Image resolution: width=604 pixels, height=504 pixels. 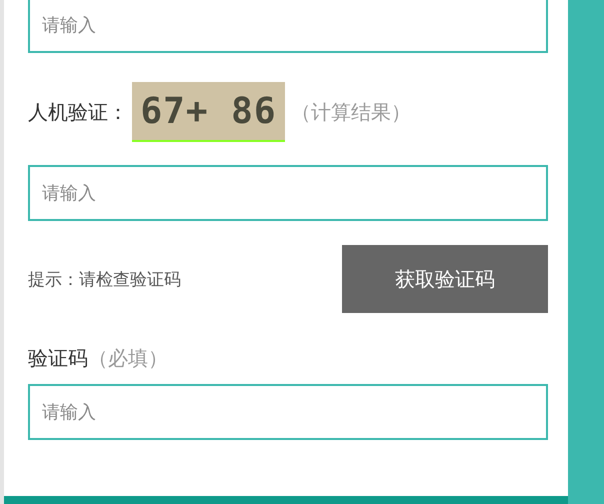 What do you see at coordinates (104, 279) in the screenshot?
I see `hint-text: 提示：请检查验证码` at bounding box center [104, 279].